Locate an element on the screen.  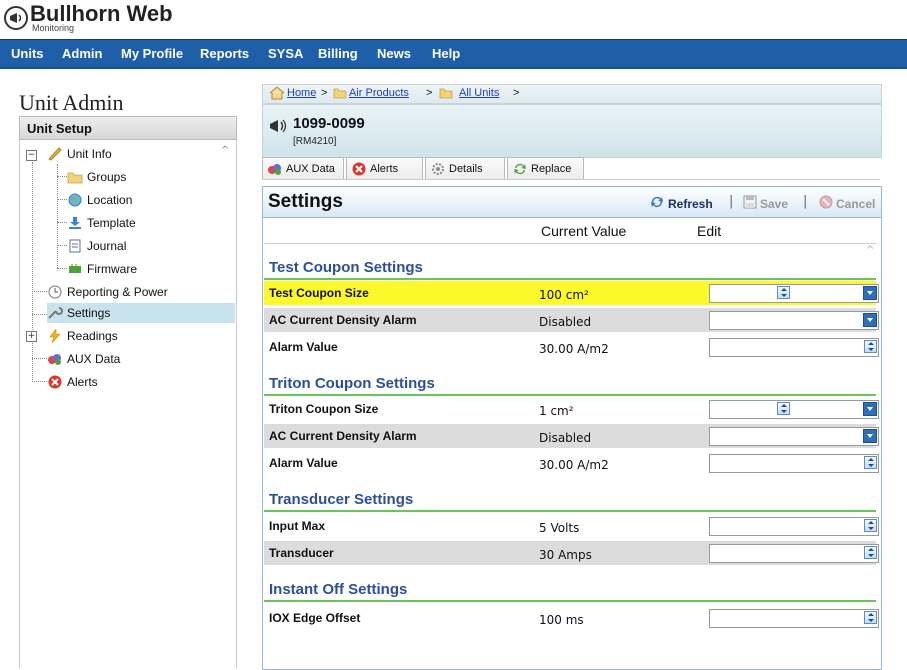
tab-label: Details is located at coordinates (466, 168).